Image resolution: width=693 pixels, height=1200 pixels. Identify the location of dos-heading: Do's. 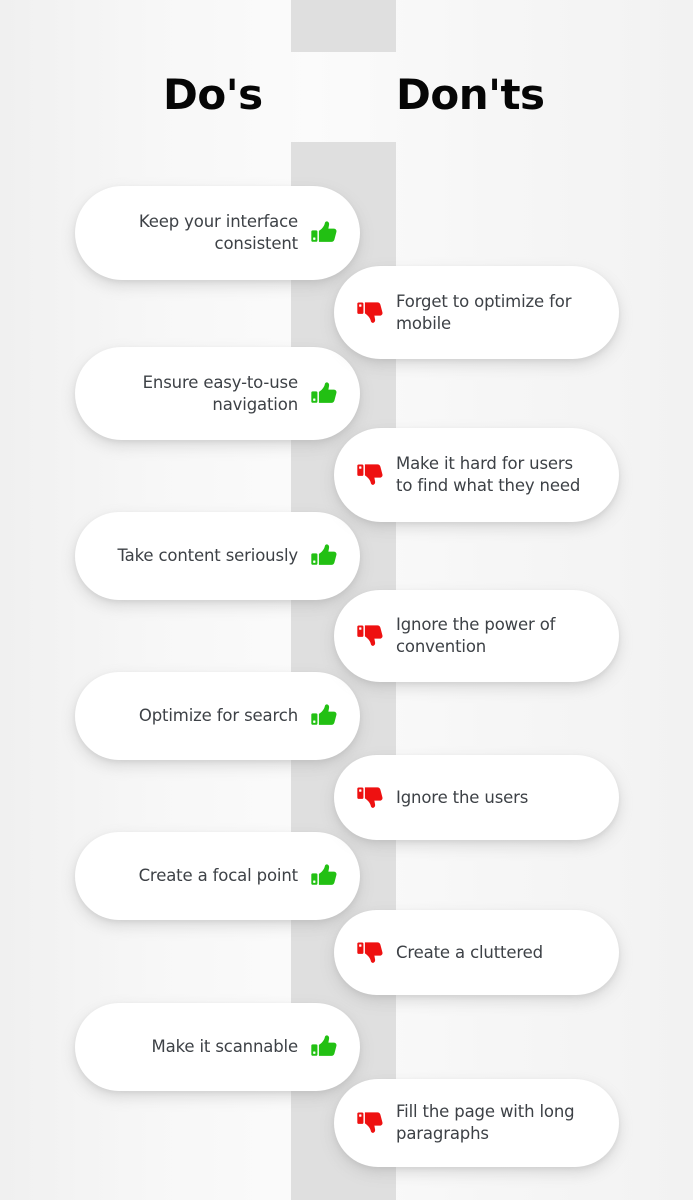
(213, 94).